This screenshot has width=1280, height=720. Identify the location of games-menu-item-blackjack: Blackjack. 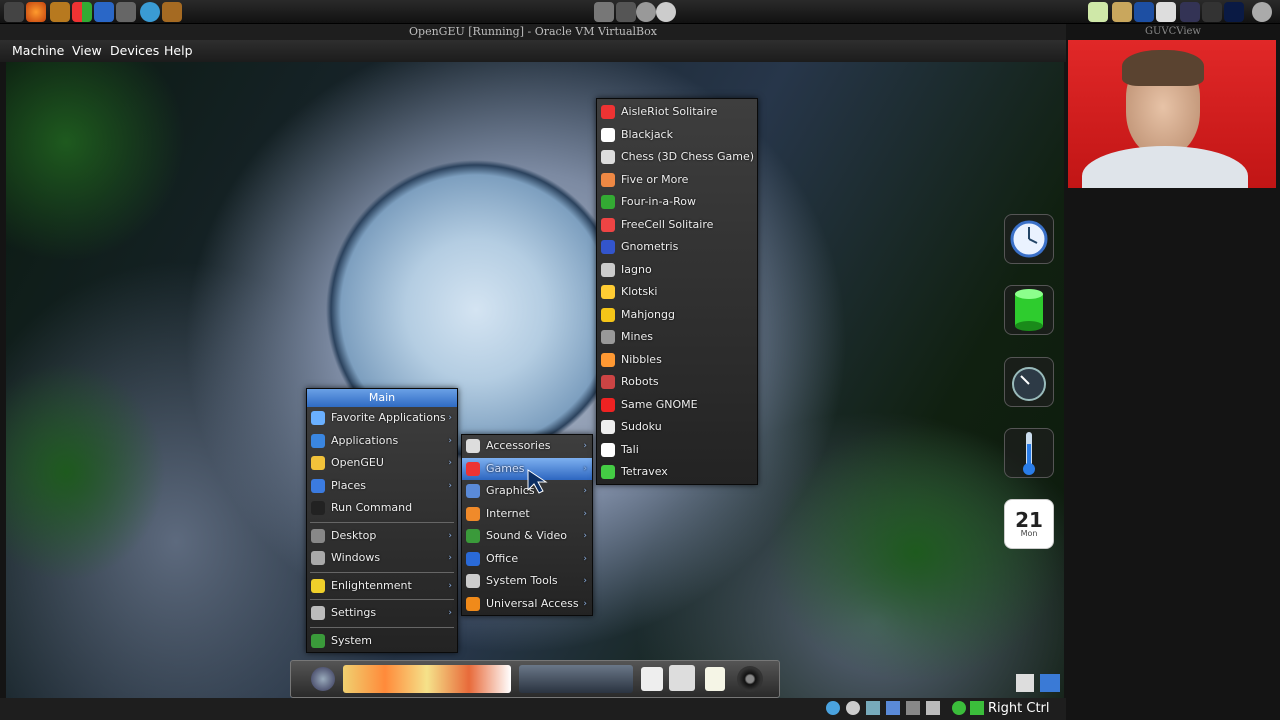
(677, 135).